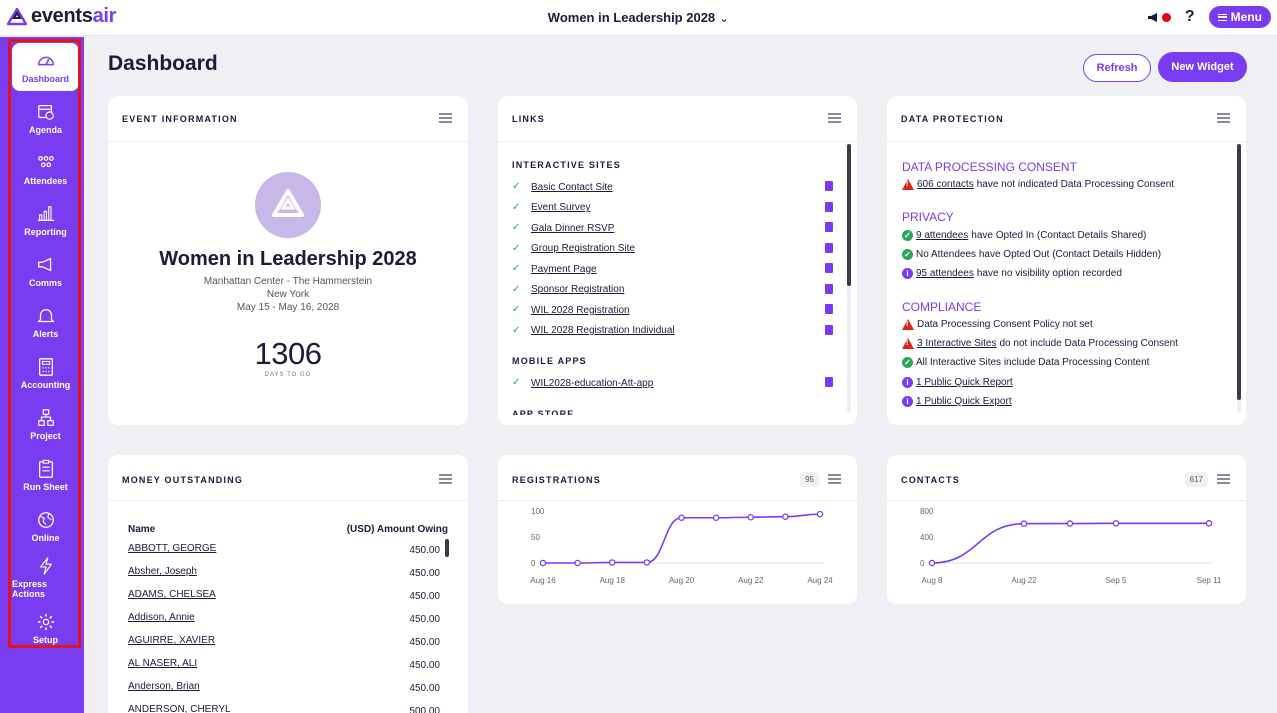 Image resolution: width=1277 pixels, height=713 pixels. Describe the element at coordinates (942, 307) in the screenshot. I see `compliance-heading: COMPLIANCE` at that location.